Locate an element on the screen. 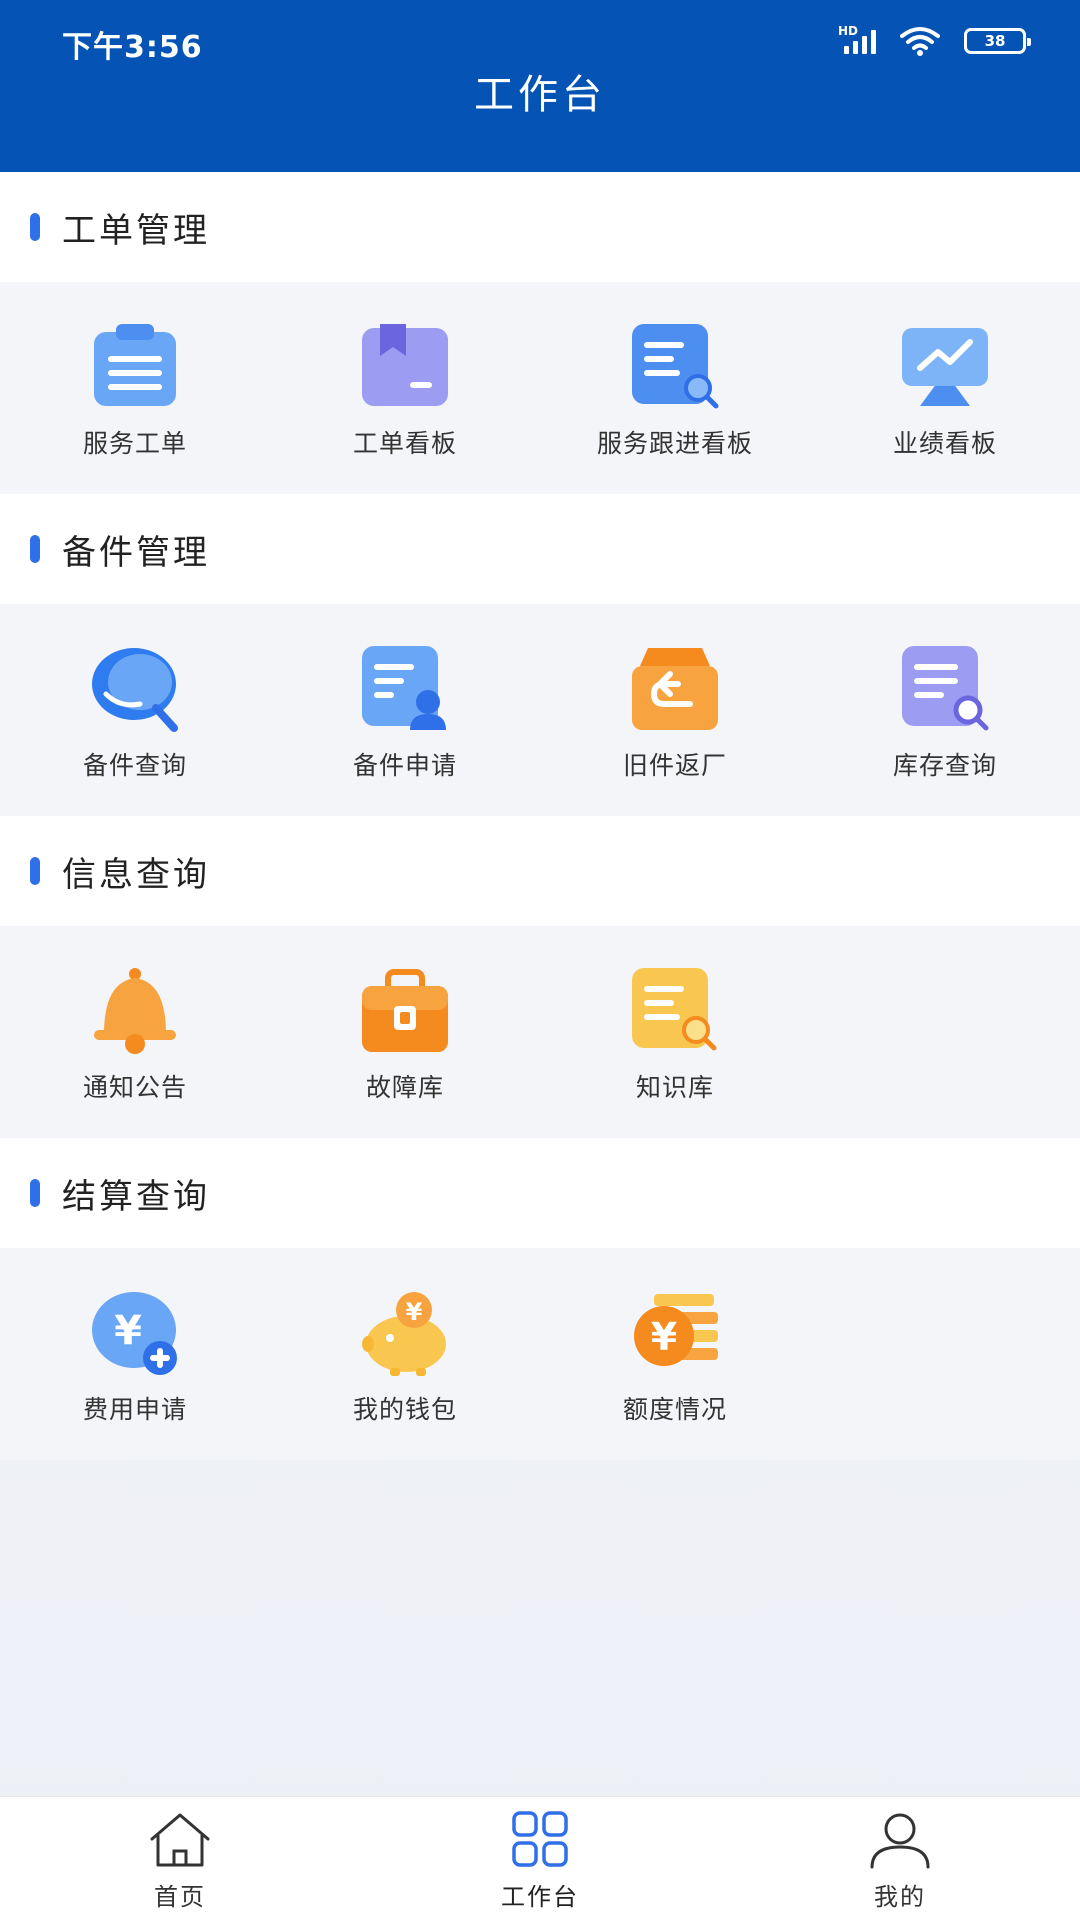 The image size is (1080, 1920). trend-chart-icon is located at coordinates (945, 367).